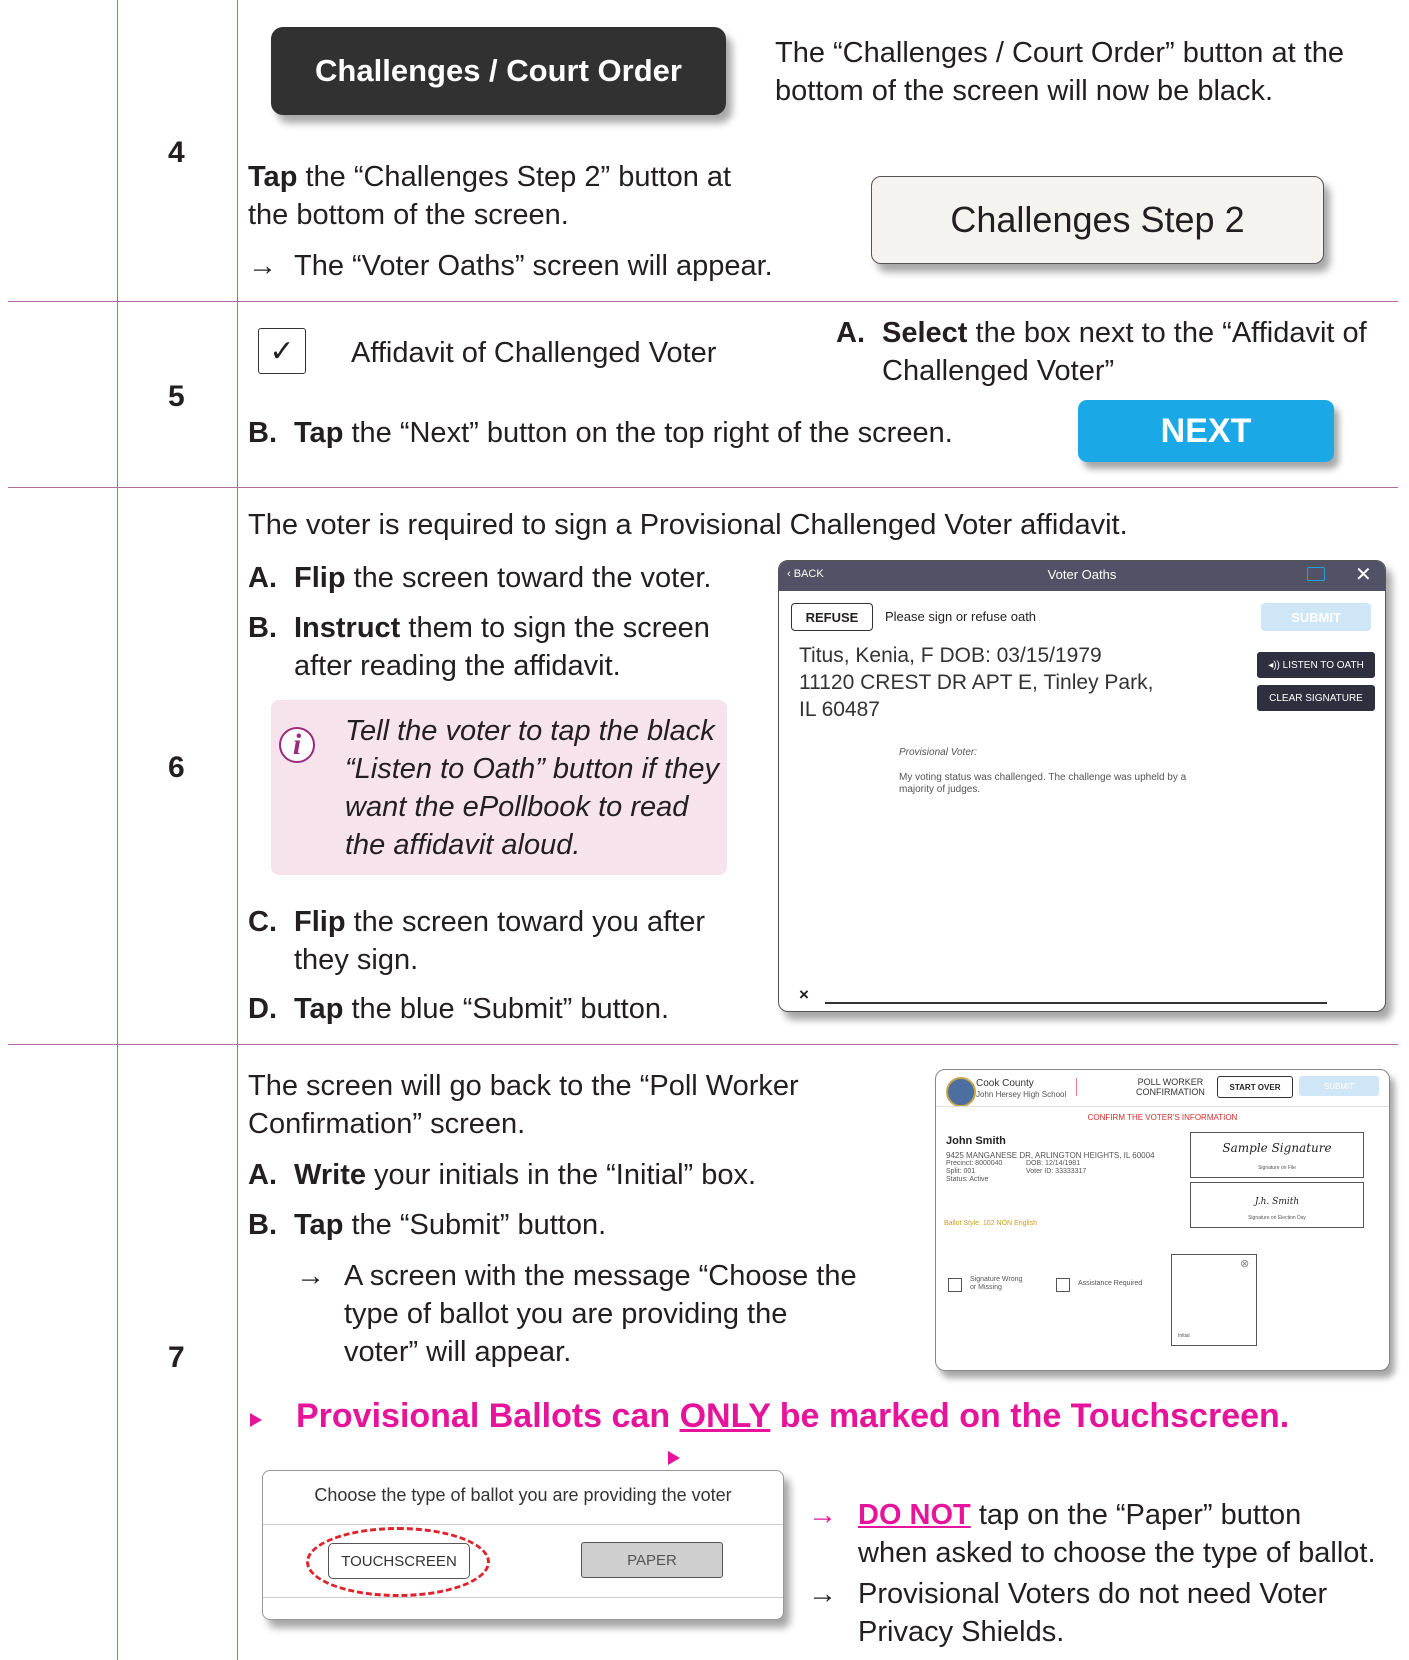  I want to click on close-icon: ✕, so click(1363, 575).